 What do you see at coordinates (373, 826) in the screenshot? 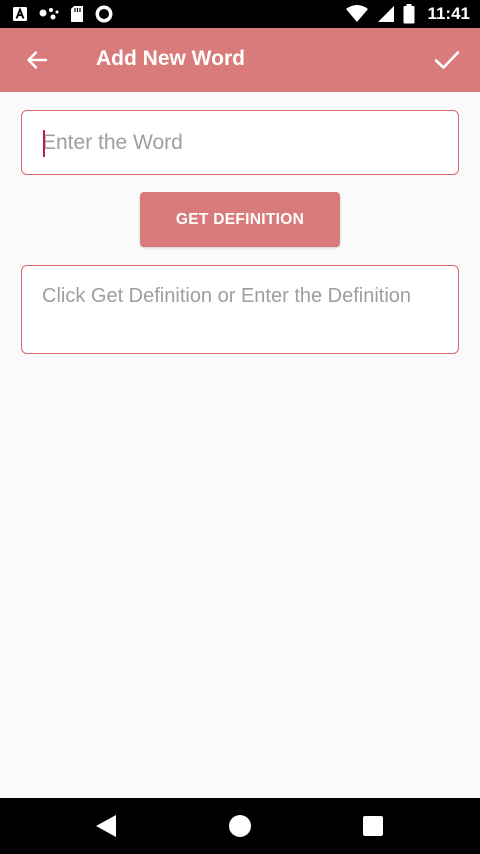
I see `nav-recents-icon` at bounding box center [373, 826].